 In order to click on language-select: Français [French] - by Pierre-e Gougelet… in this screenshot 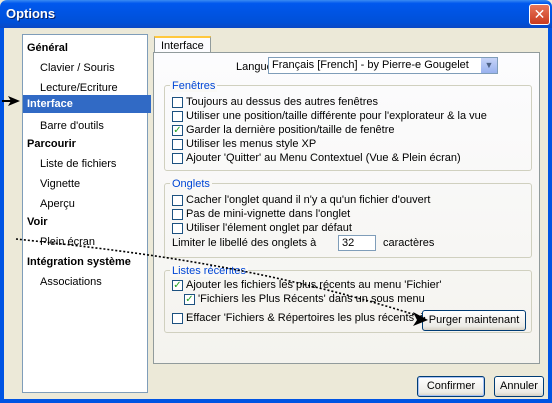, I will do `click(383, 65)`.